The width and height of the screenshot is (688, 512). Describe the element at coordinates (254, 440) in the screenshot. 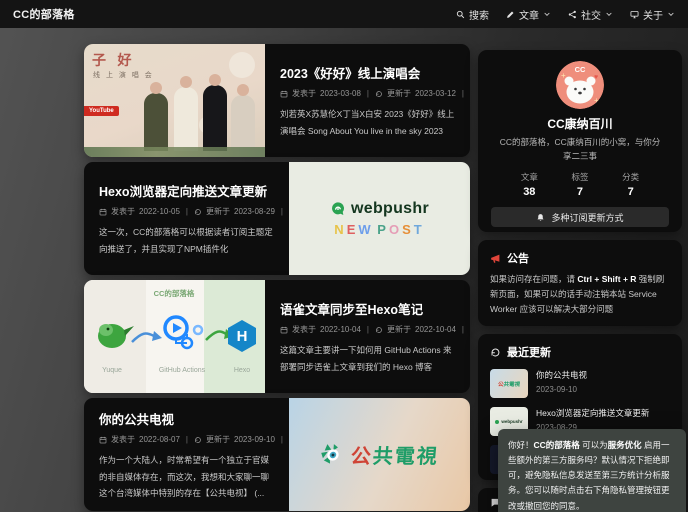

I see `updated-date: 2023-09-10` at that location.